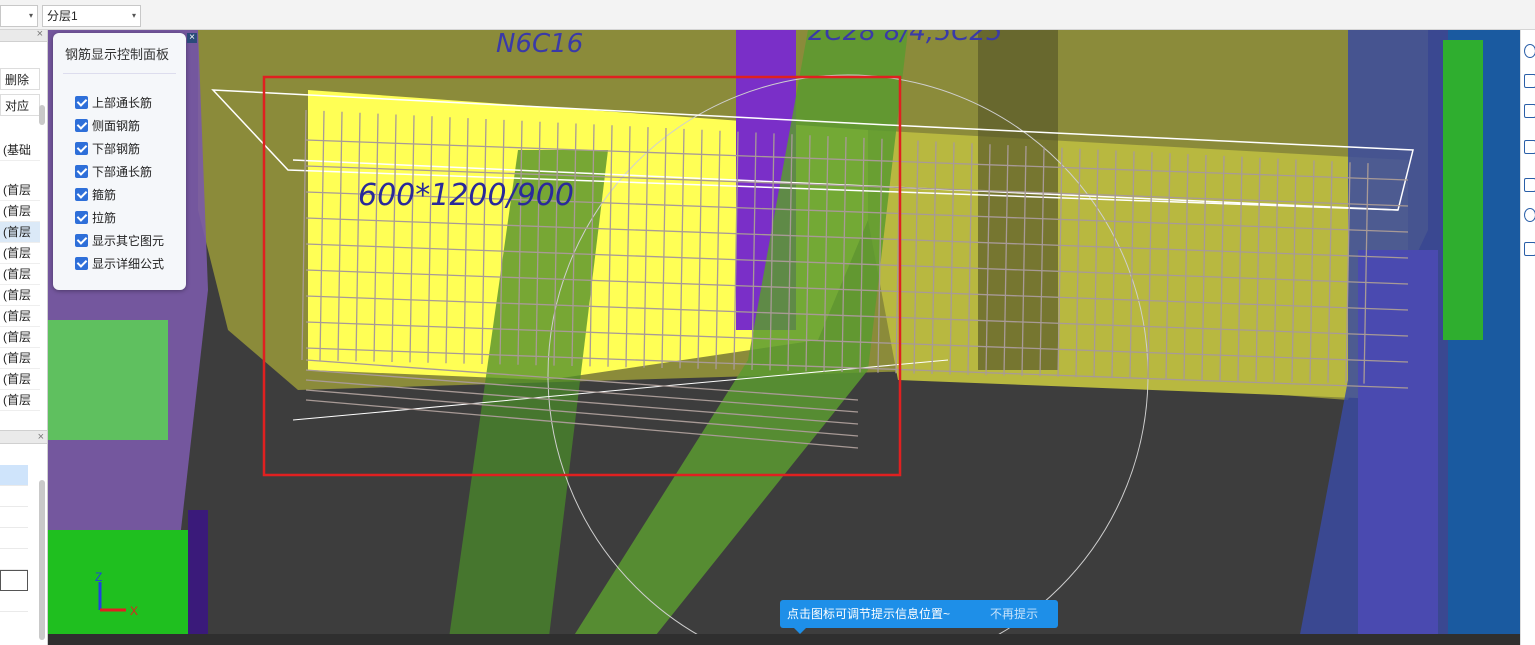  Describe the element at coordinates (91, 16) in the screenshot. I see `layer-combo: 分层1 ▾` at that location.